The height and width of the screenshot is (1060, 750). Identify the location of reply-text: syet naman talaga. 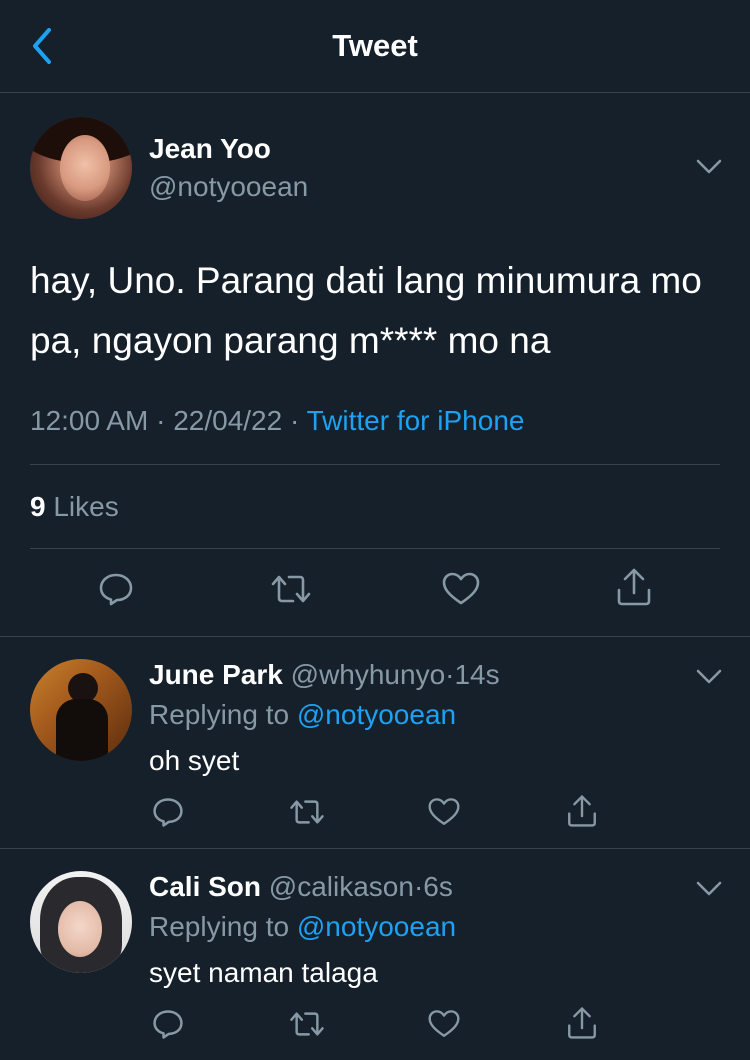
(263, 972).